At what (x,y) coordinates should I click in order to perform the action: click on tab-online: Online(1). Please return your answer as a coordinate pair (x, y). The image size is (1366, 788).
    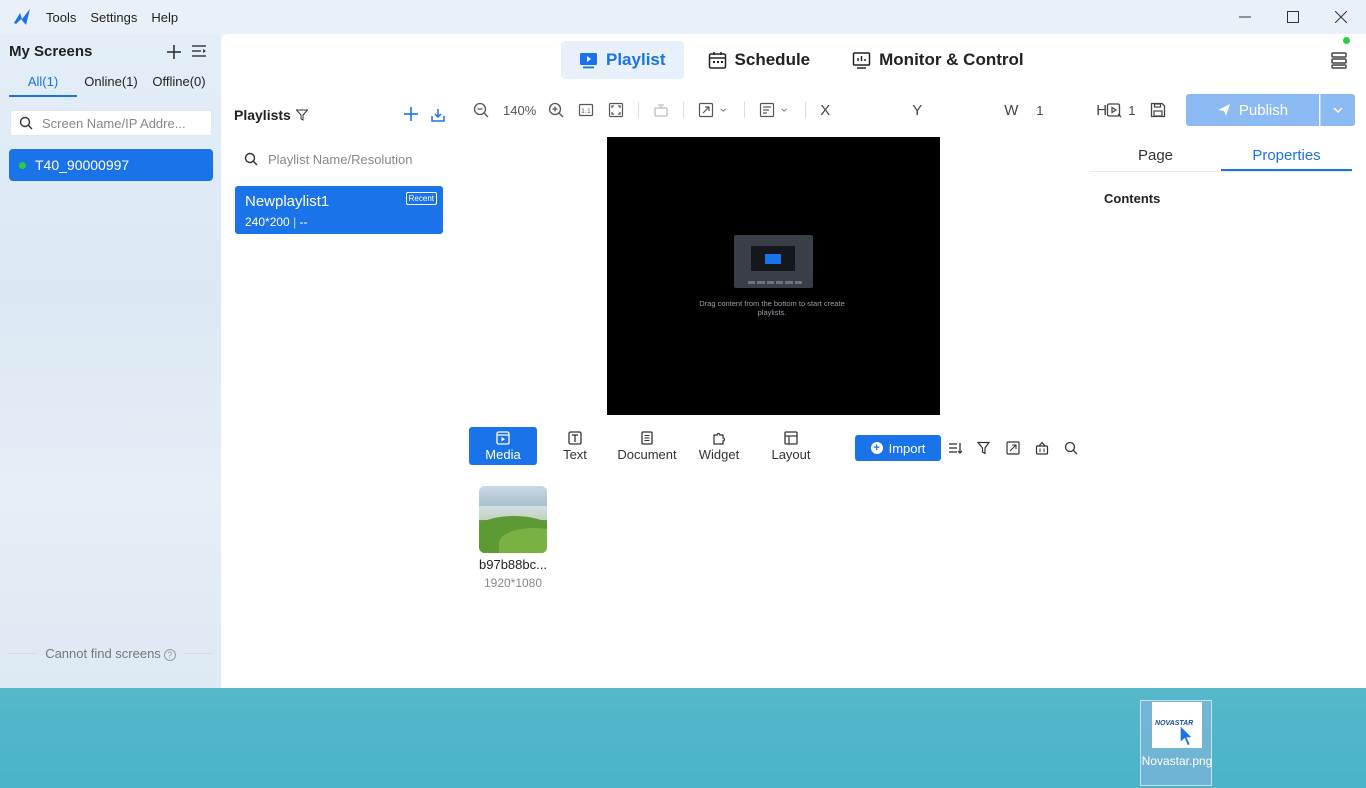
    Looking at the image, I should click on (111, 85).